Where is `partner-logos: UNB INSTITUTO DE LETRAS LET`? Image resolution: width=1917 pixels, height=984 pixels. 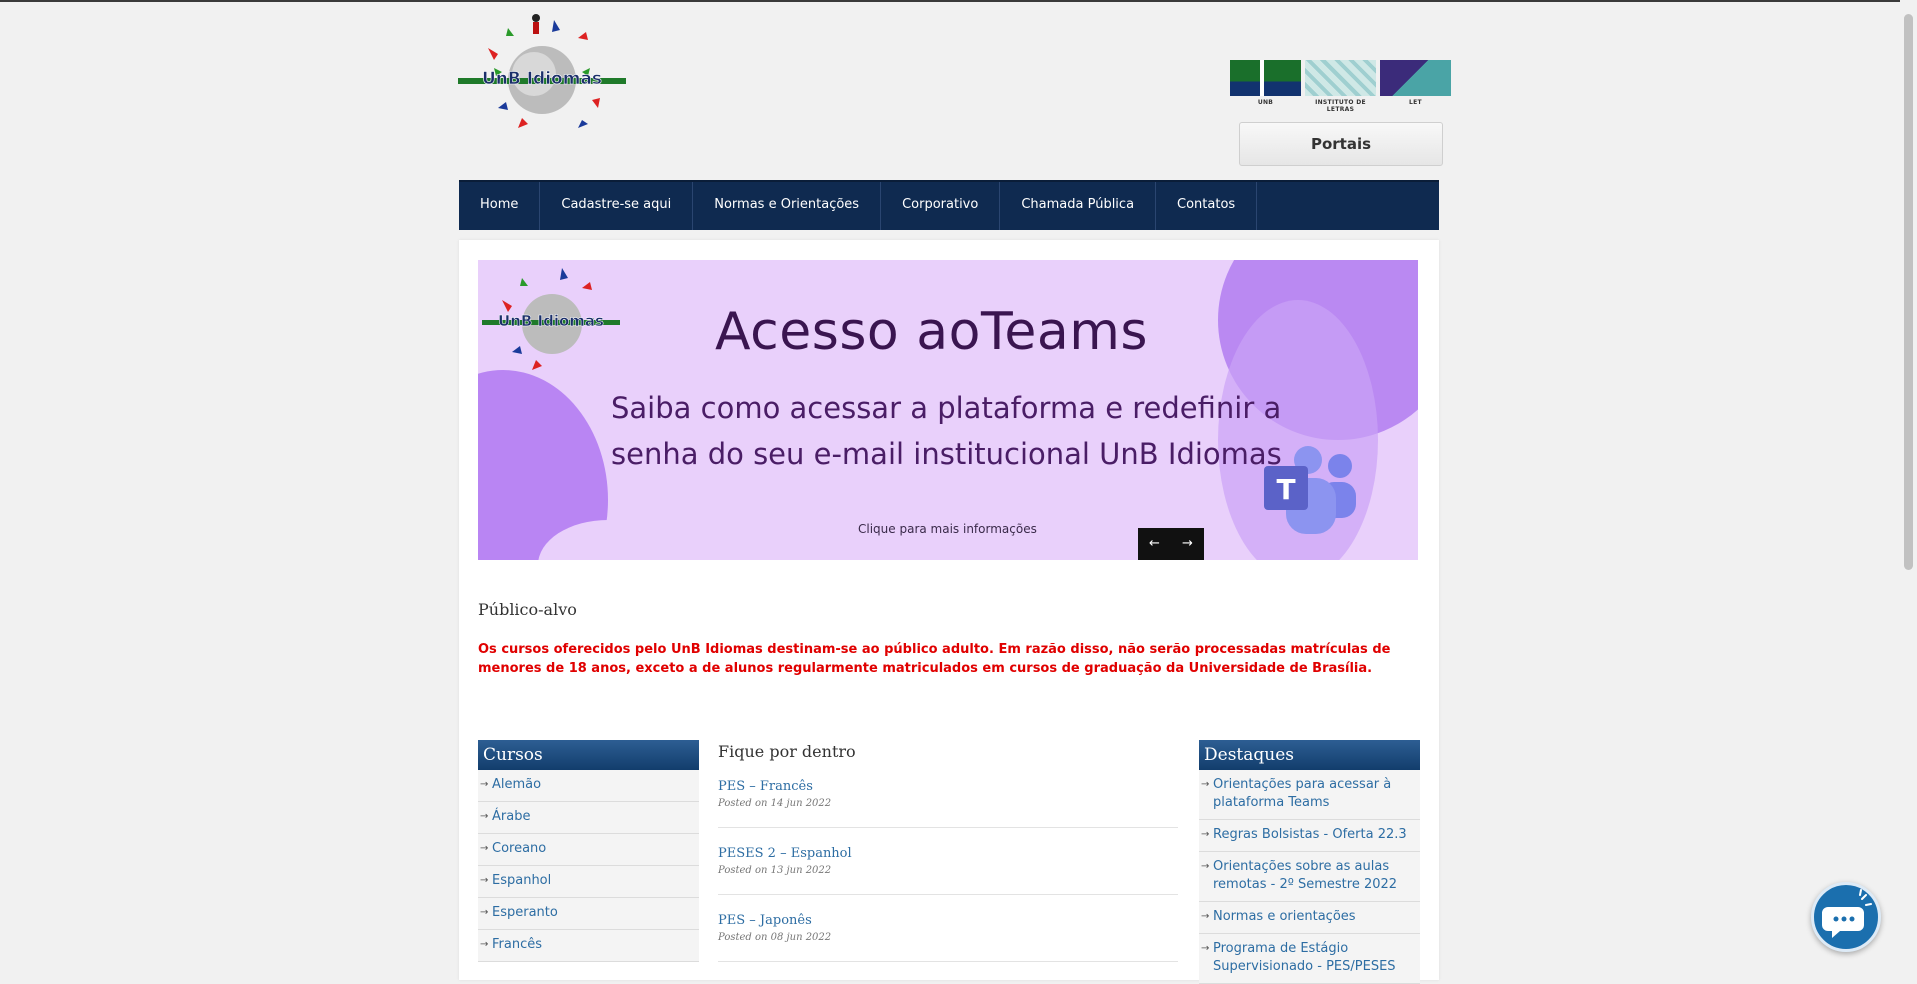
partner-logos: UNB INSTITUTO DE LETRAS LET is located at coordinates (1341, 86).